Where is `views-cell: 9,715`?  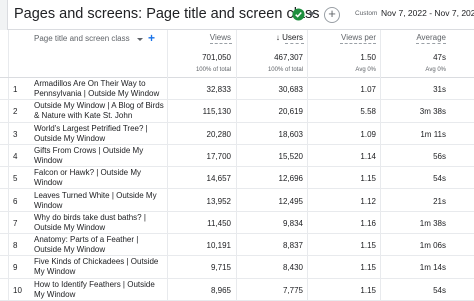
views-cell: 9,715 is located at coordinates (220, 268).